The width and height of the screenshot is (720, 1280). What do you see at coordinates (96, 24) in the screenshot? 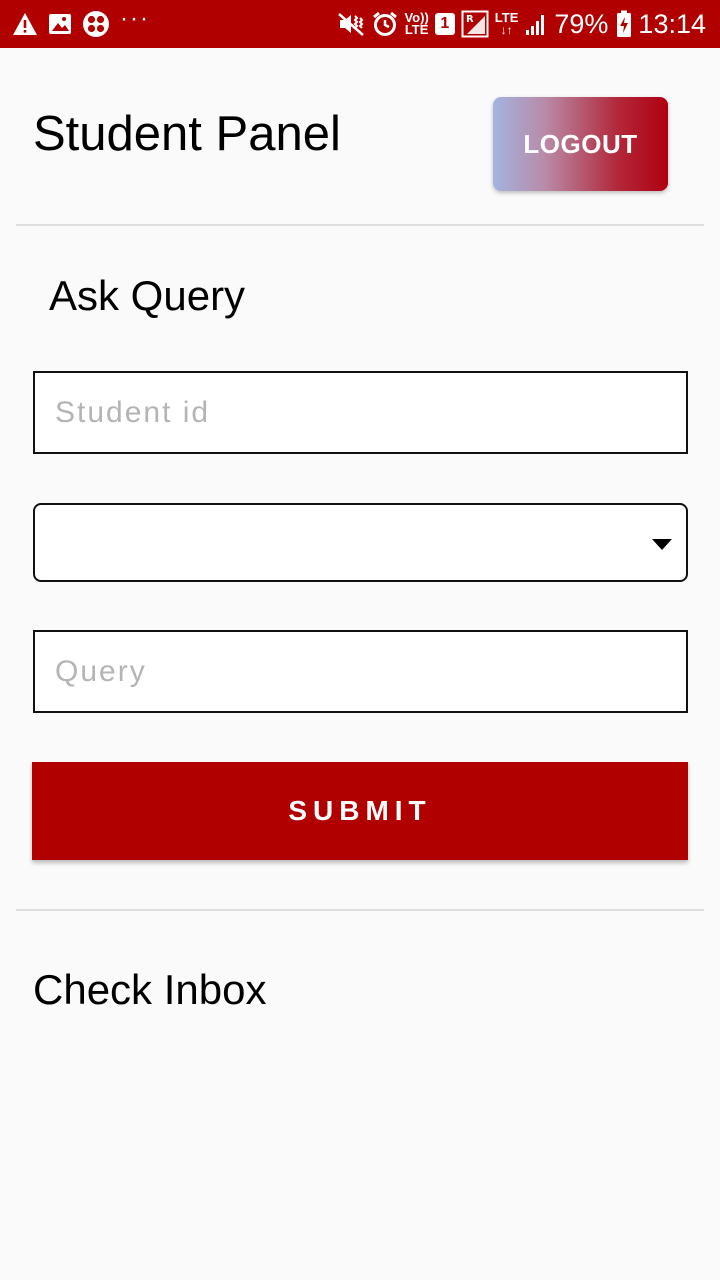
I see `clover-app-icon` at bounding box center [96, 24].